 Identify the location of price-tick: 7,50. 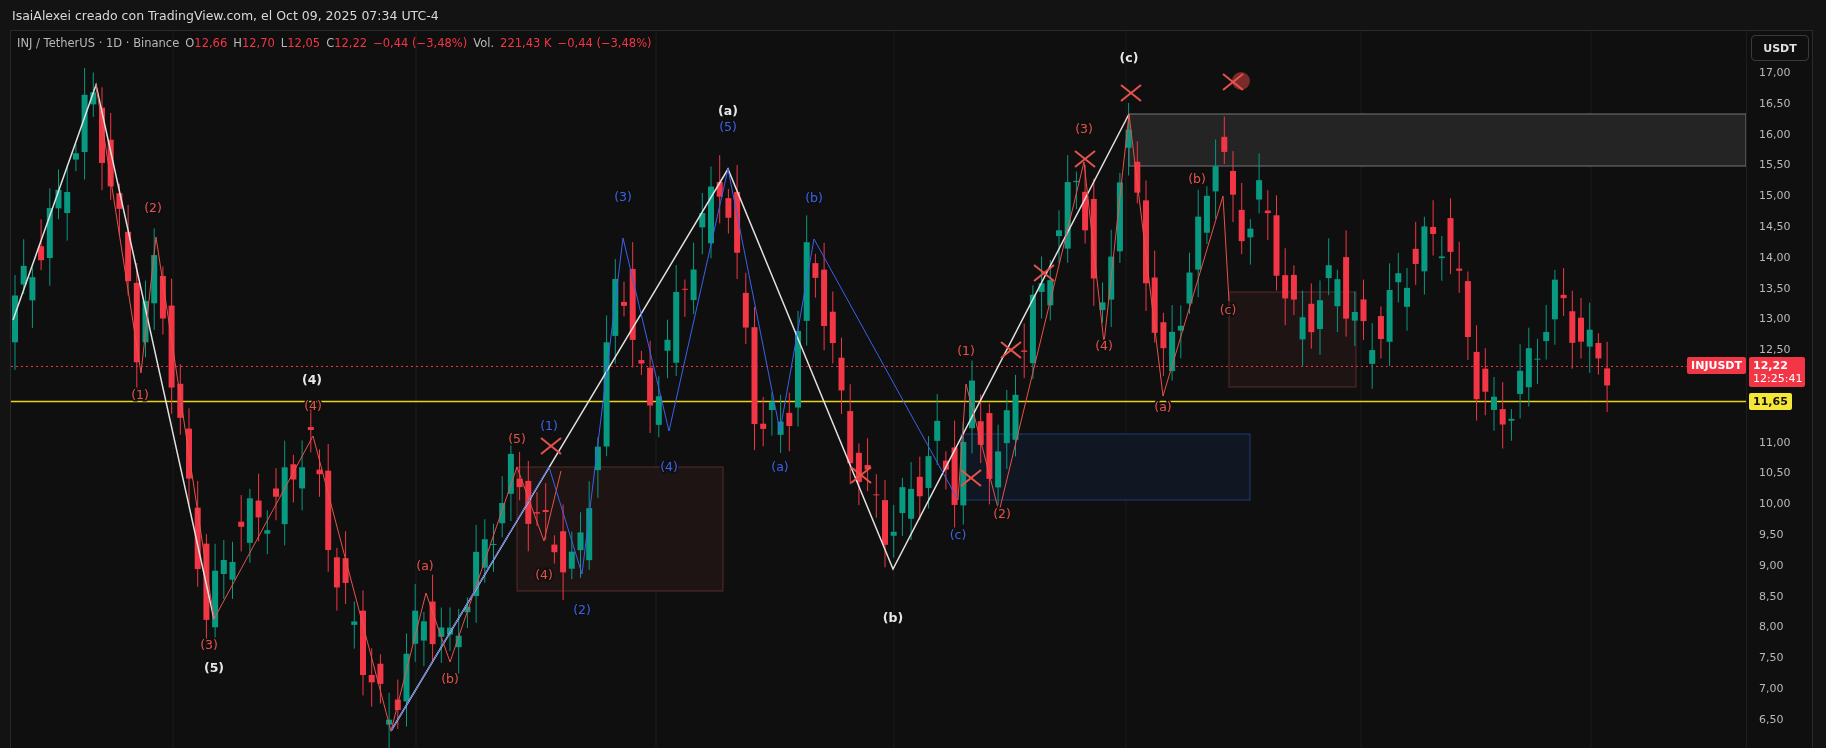
(1771, 657).